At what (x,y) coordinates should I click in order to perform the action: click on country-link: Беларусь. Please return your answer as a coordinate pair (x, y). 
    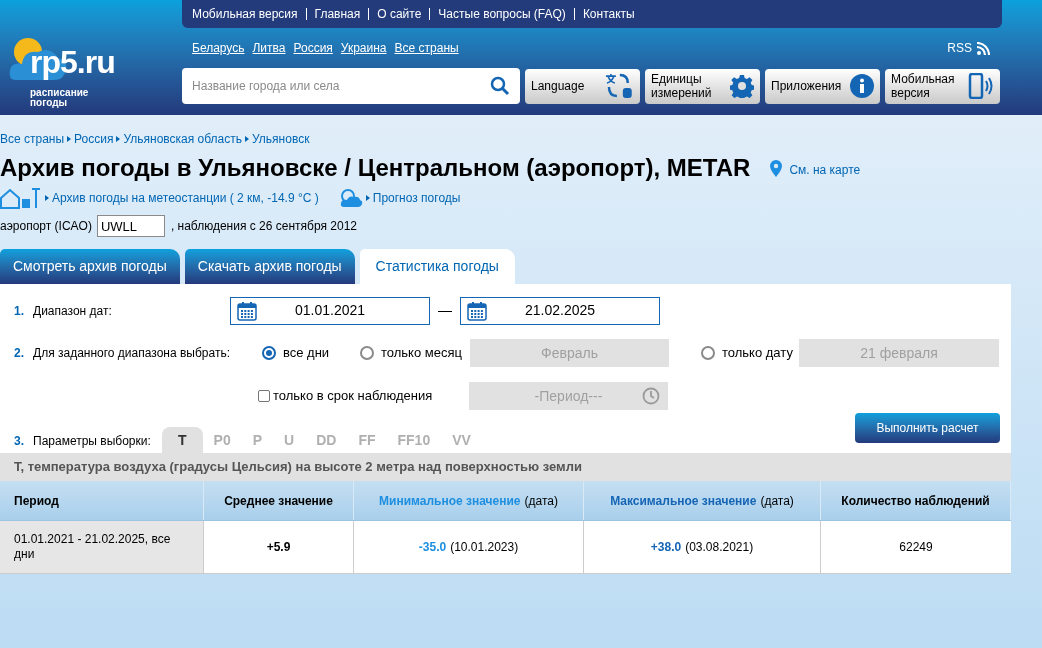
    Looking at the image, I should click on (218, 48).